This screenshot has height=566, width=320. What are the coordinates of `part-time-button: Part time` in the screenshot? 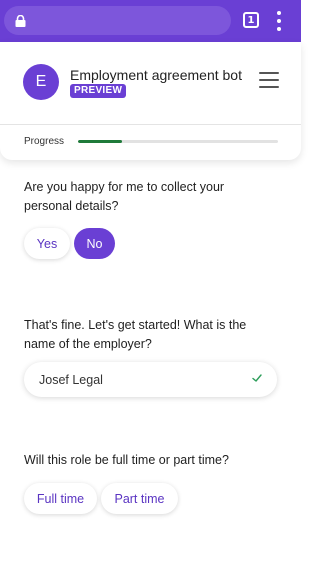 It's located at (139, 498).